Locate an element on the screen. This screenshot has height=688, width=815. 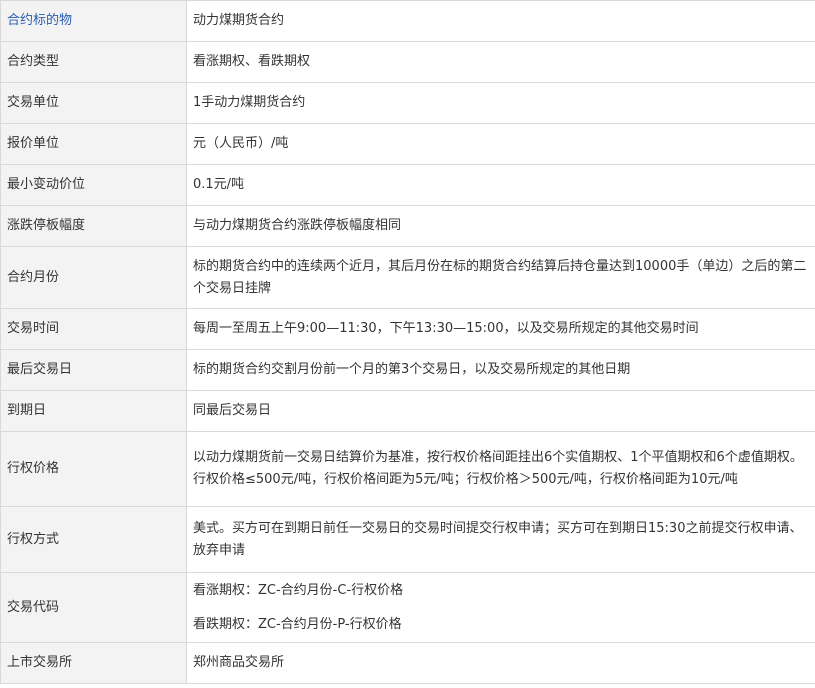
table-row: 报价单位 元（人民币）/吨 is located at coordinates (407, 144).